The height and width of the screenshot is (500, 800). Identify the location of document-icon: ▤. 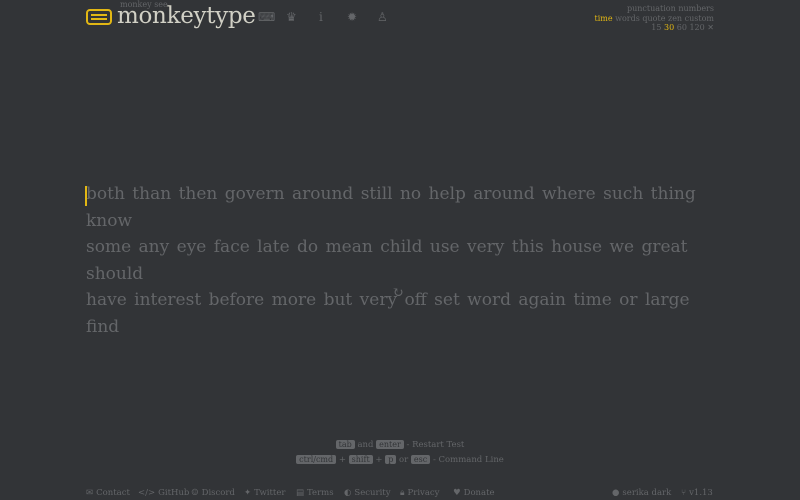
(300, 493).